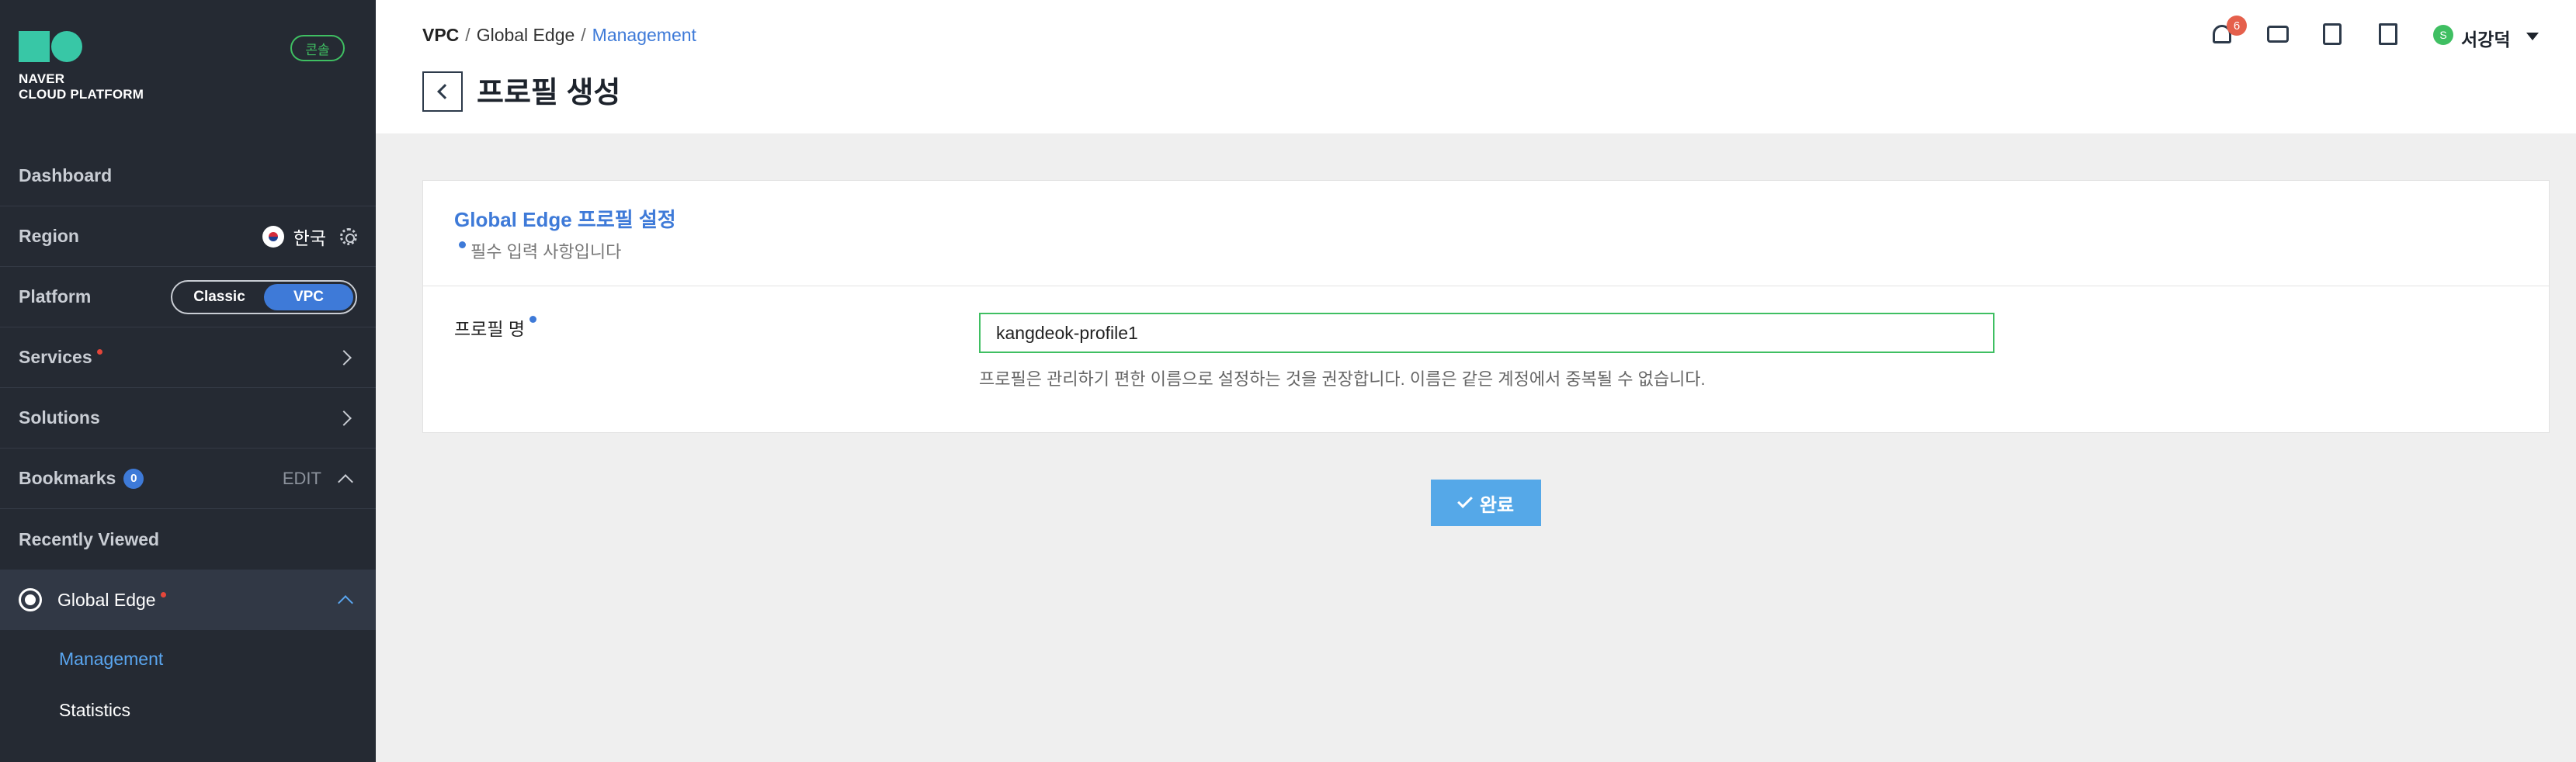 The image size is (2576, 762). I want to click on breadcrumb-vpc: VPC, so click(441, 35).